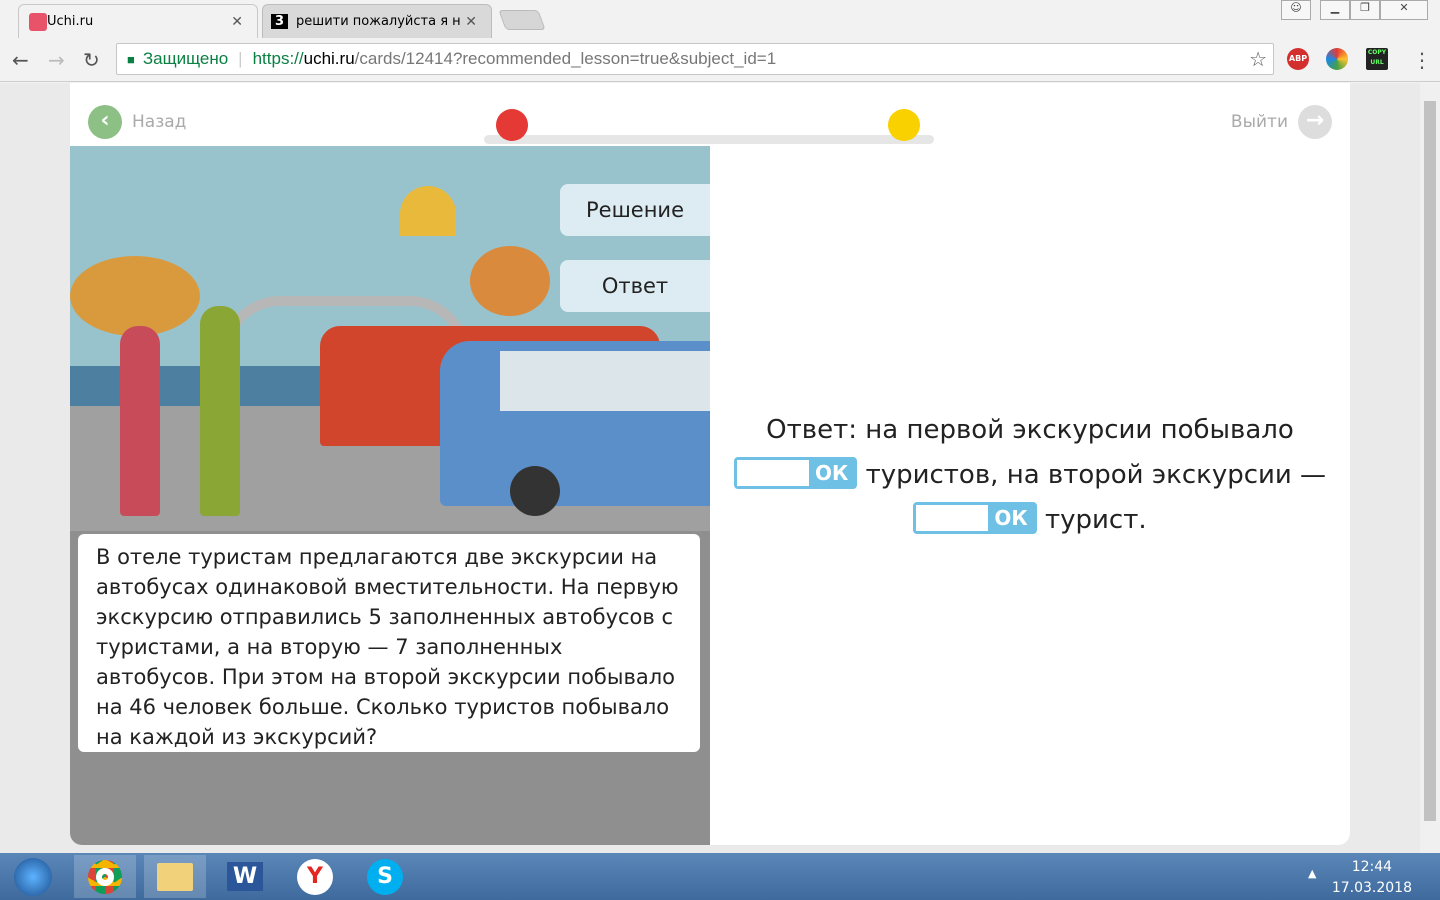  What do you see at coordinates (1335, 10) in the screenshot?
I see `minimize-button: ▁` at bounding box center [1335, 10].